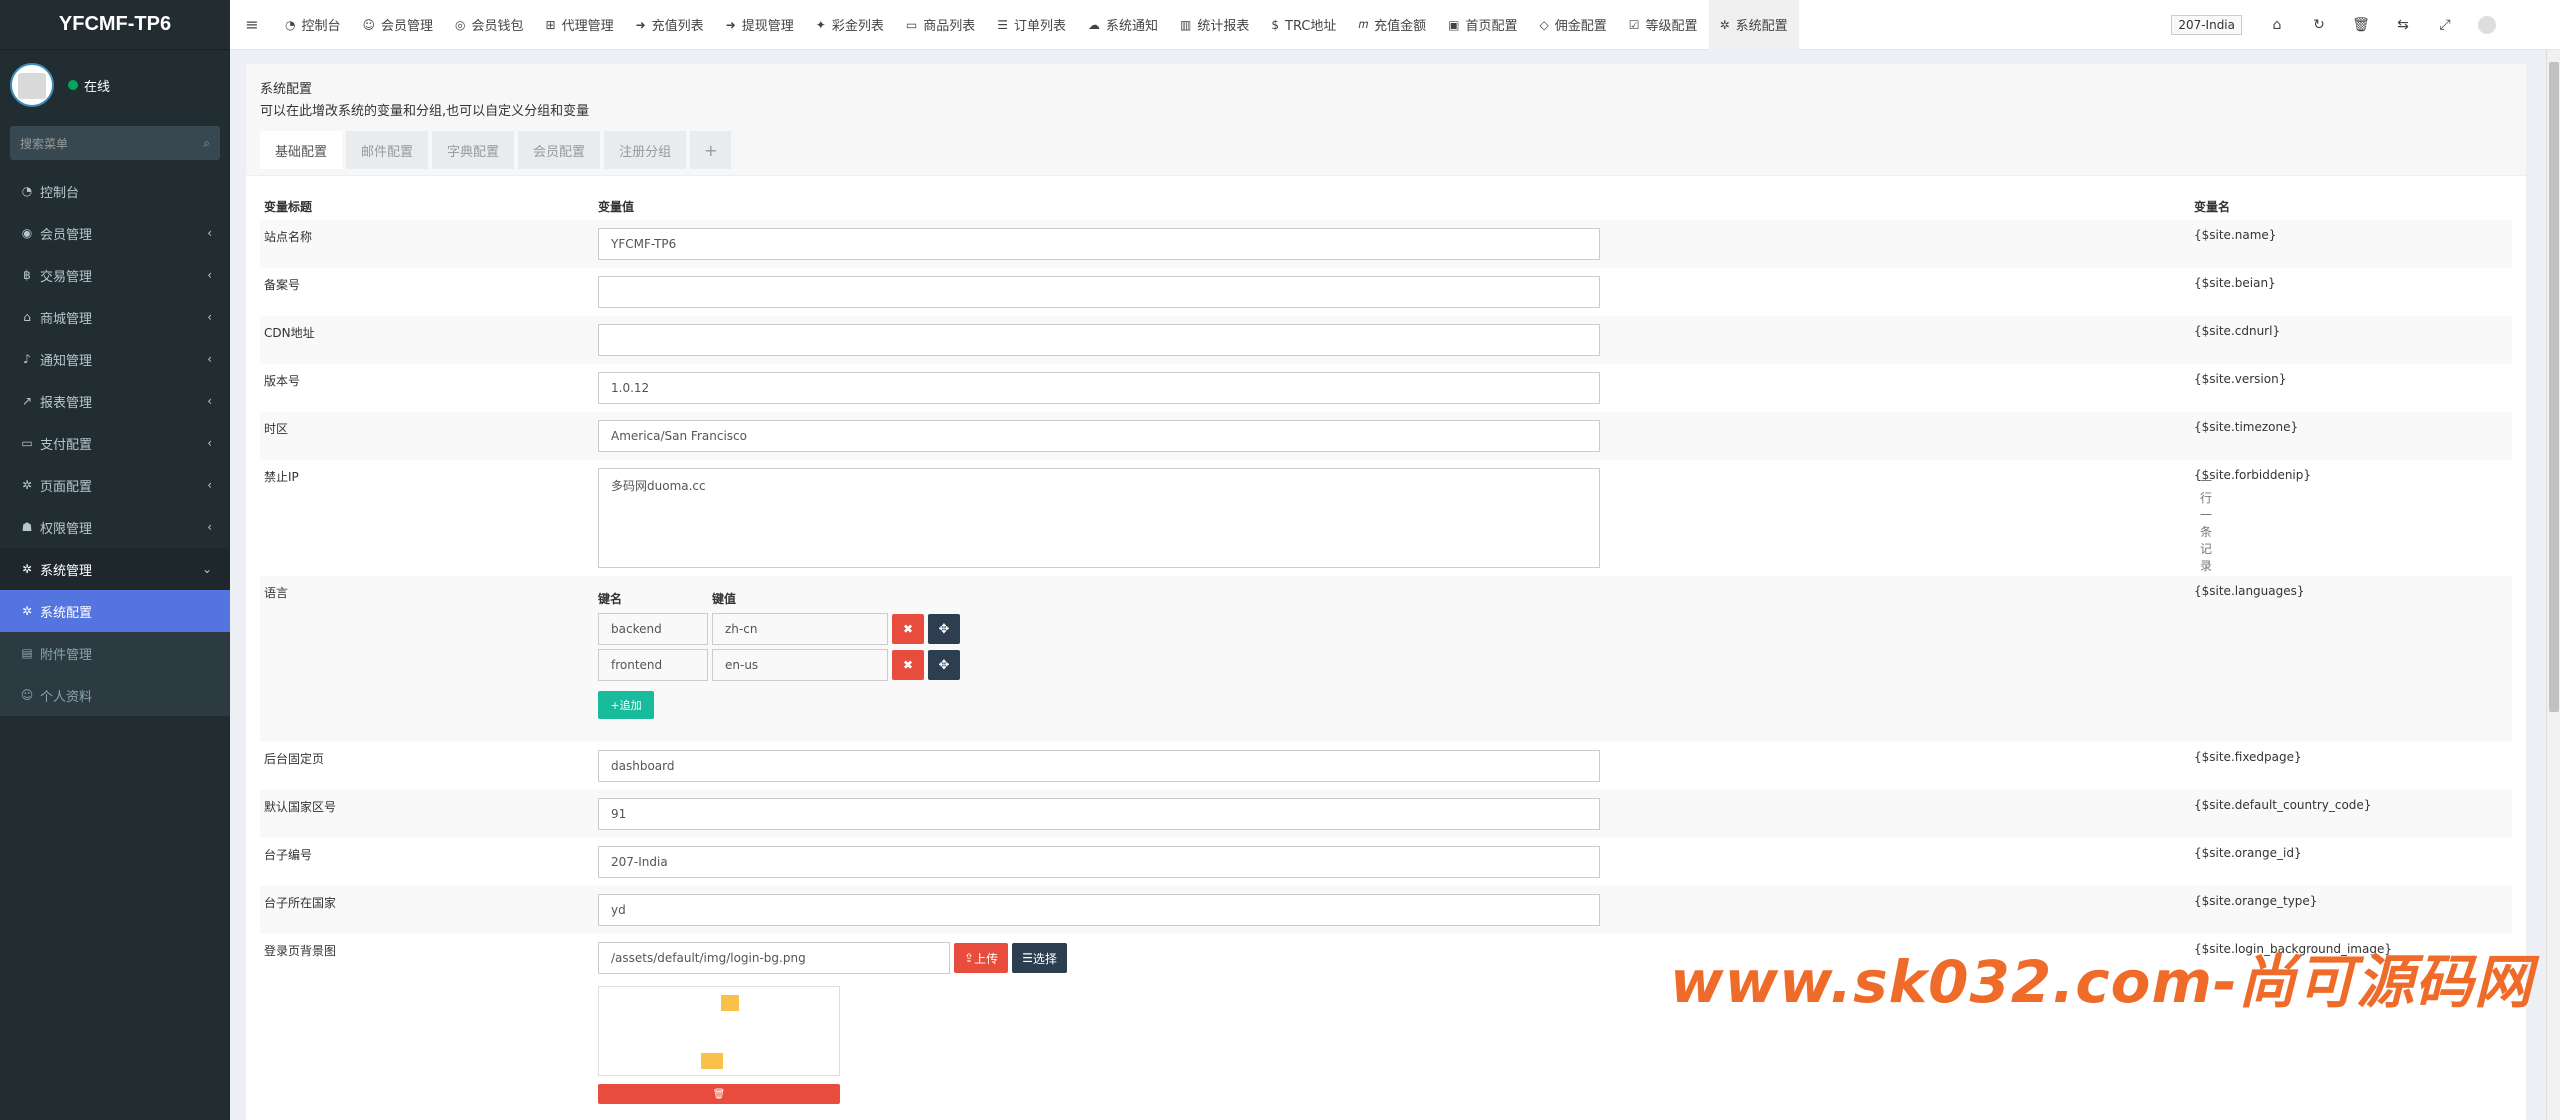  I want to click on tab-mail-config: 邮件配置, so click(387, 150).